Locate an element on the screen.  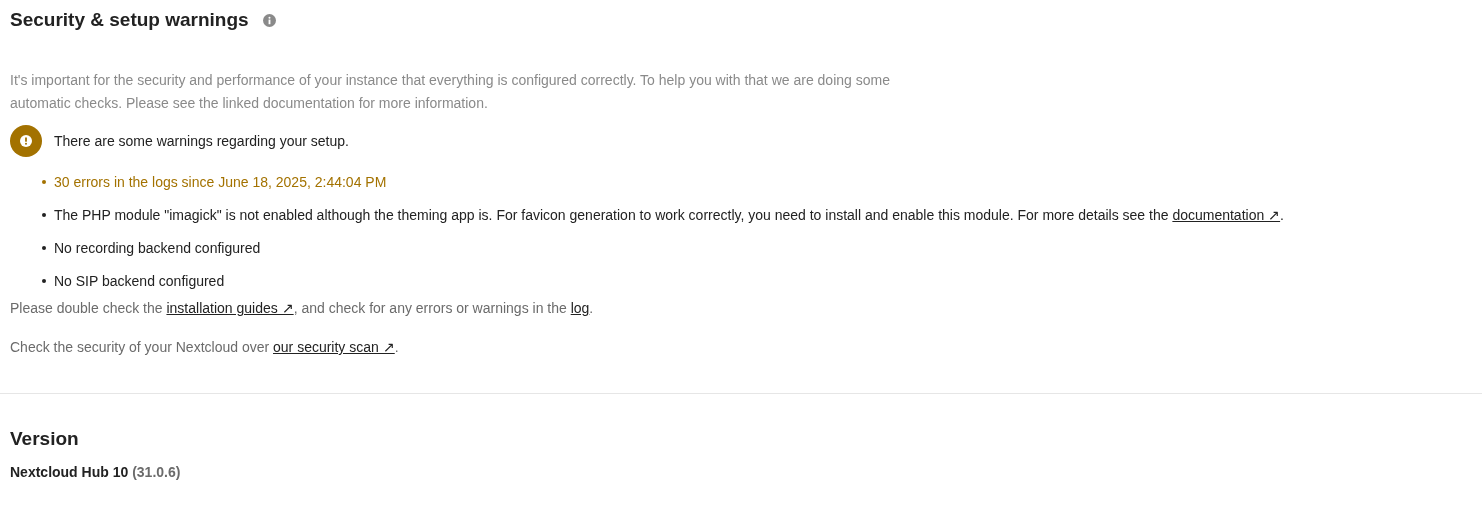
version-name: Nextcloud Hub 10 is located at coordinates (69, 472).